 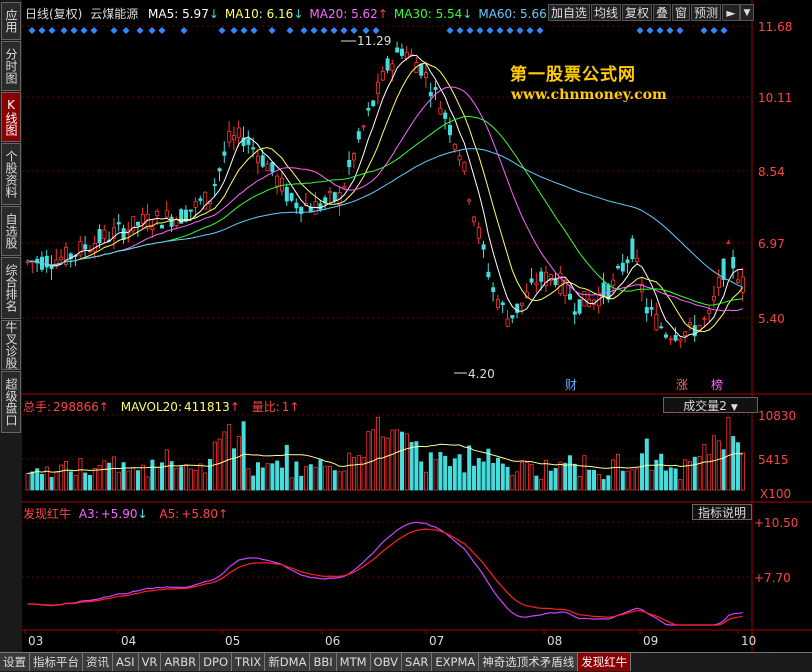 What do you see at coordinates (569, 12) in the screenshot?
I see `add-watchlist-button: 加自选` at bounding box center [569, 12].